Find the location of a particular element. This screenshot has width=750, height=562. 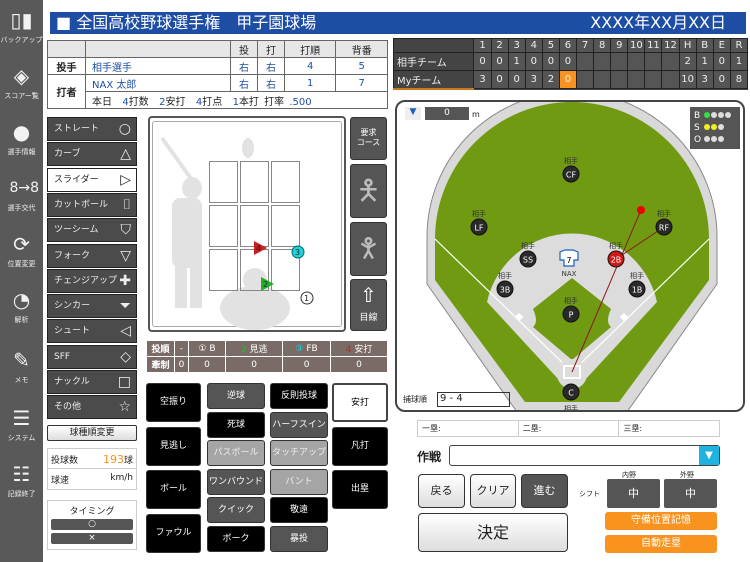

eye-line-button: ⇧ 目線 is located at coordinates (368, 305).